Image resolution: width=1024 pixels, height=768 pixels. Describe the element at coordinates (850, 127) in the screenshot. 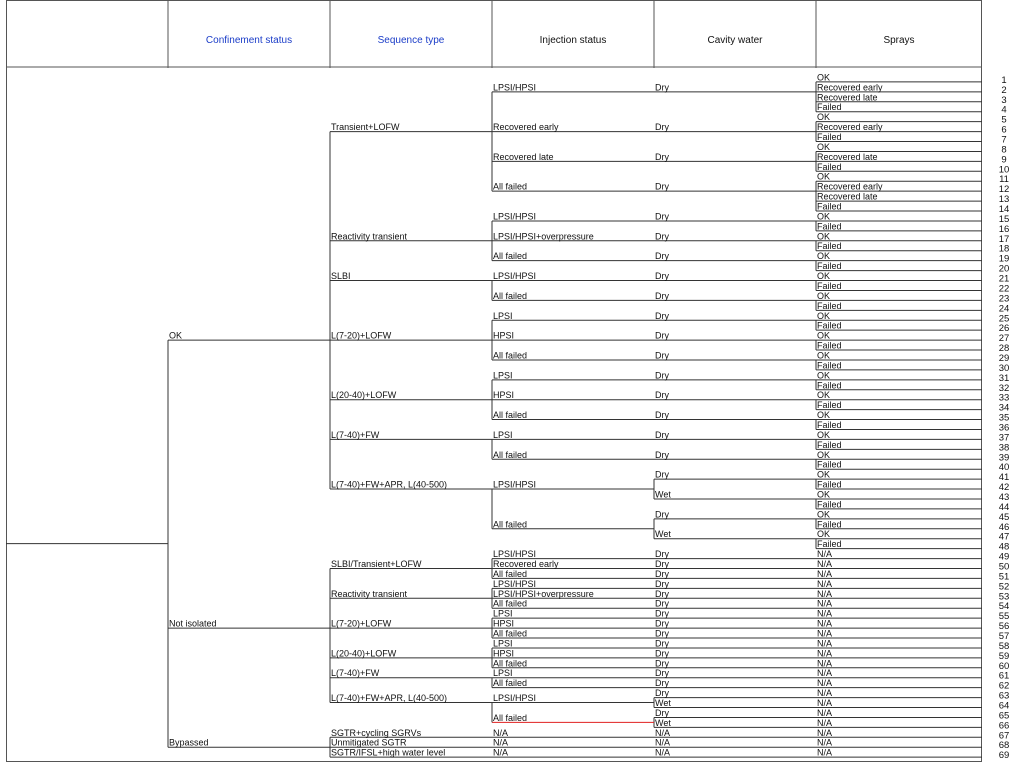

I see `spray-label: Recovered early` at that location.